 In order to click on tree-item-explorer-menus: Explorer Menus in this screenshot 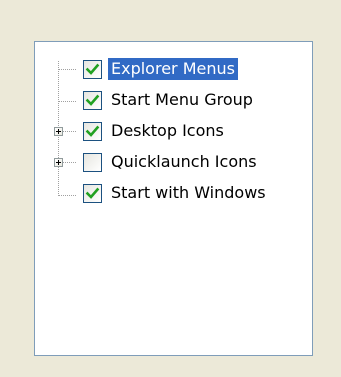, I will do `click(173, 69)`.